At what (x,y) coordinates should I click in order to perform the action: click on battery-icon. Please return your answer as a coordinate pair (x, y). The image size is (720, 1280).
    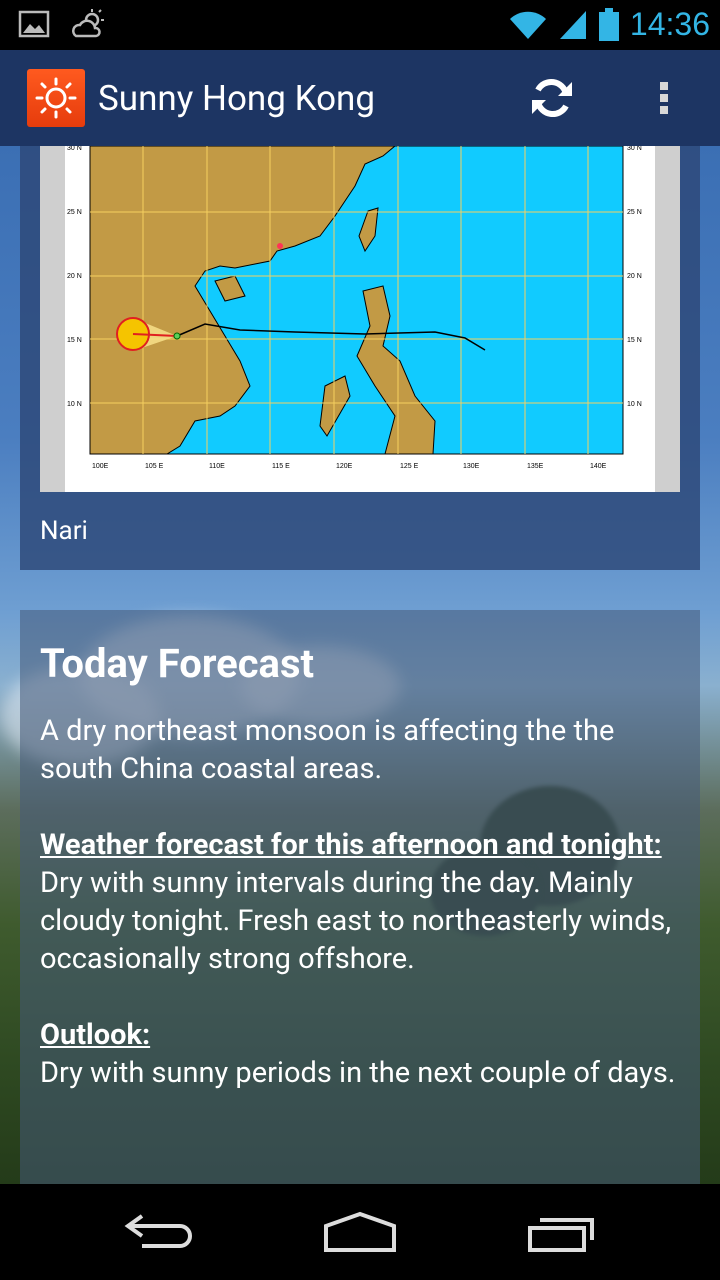
    Looking at the image, I should click on (608, 24).